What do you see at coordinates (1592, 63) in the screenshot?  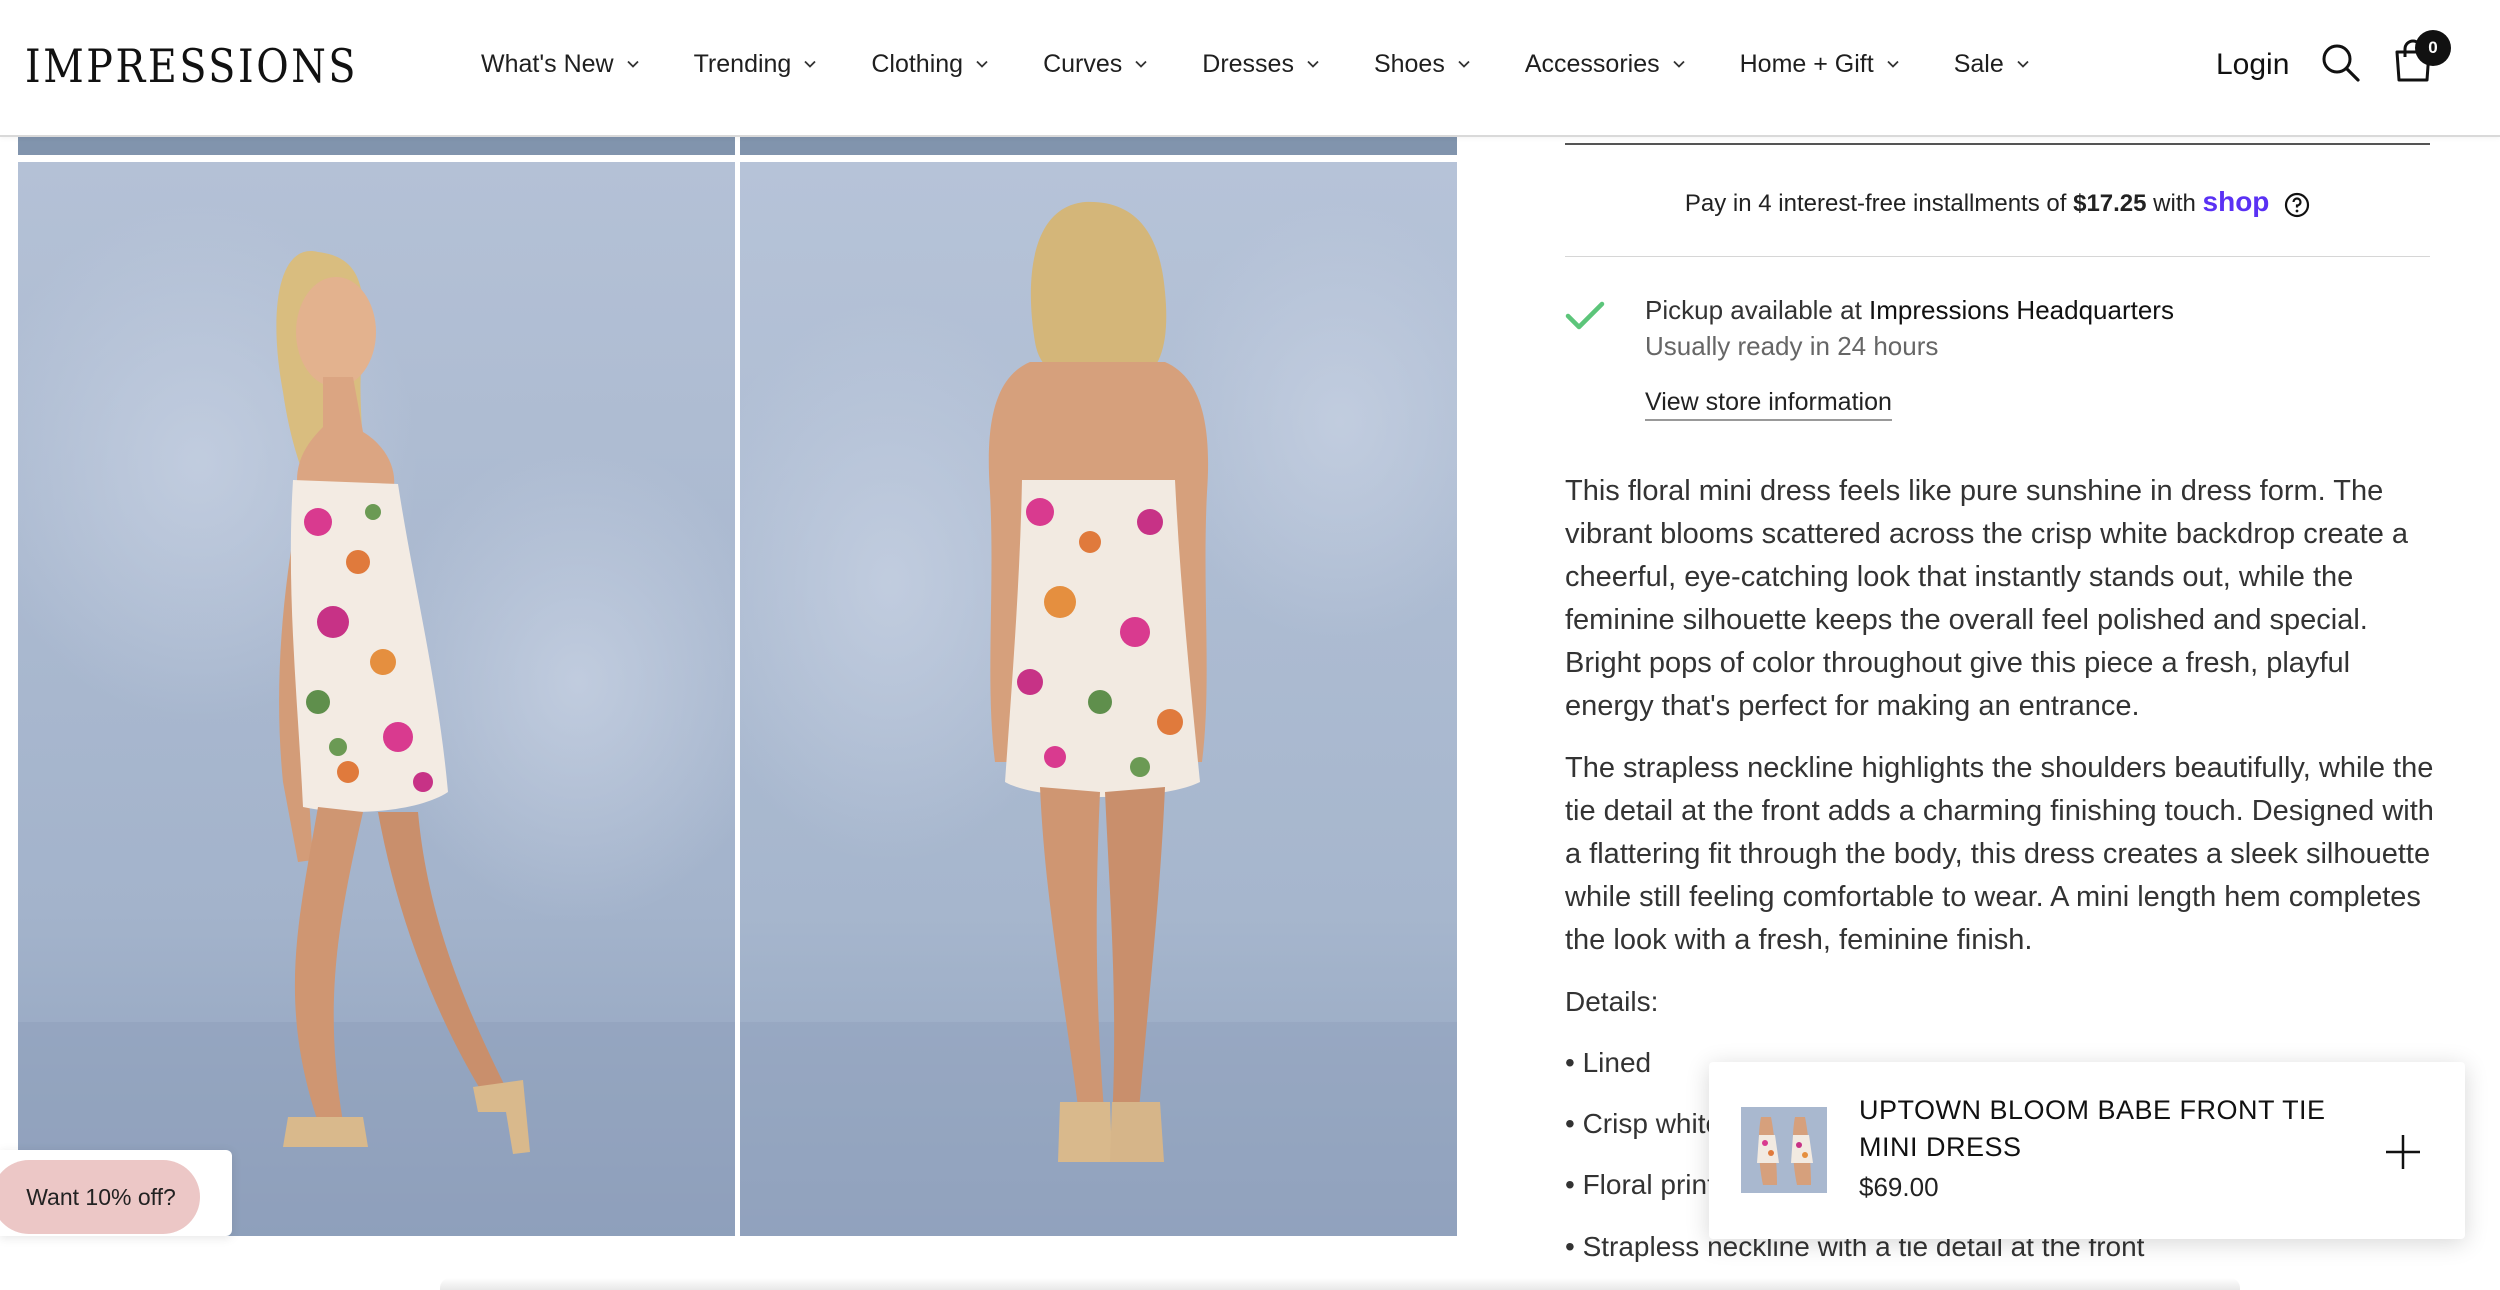 I see `nav-item-label: Accessories` at bounding box center [1592, 63].